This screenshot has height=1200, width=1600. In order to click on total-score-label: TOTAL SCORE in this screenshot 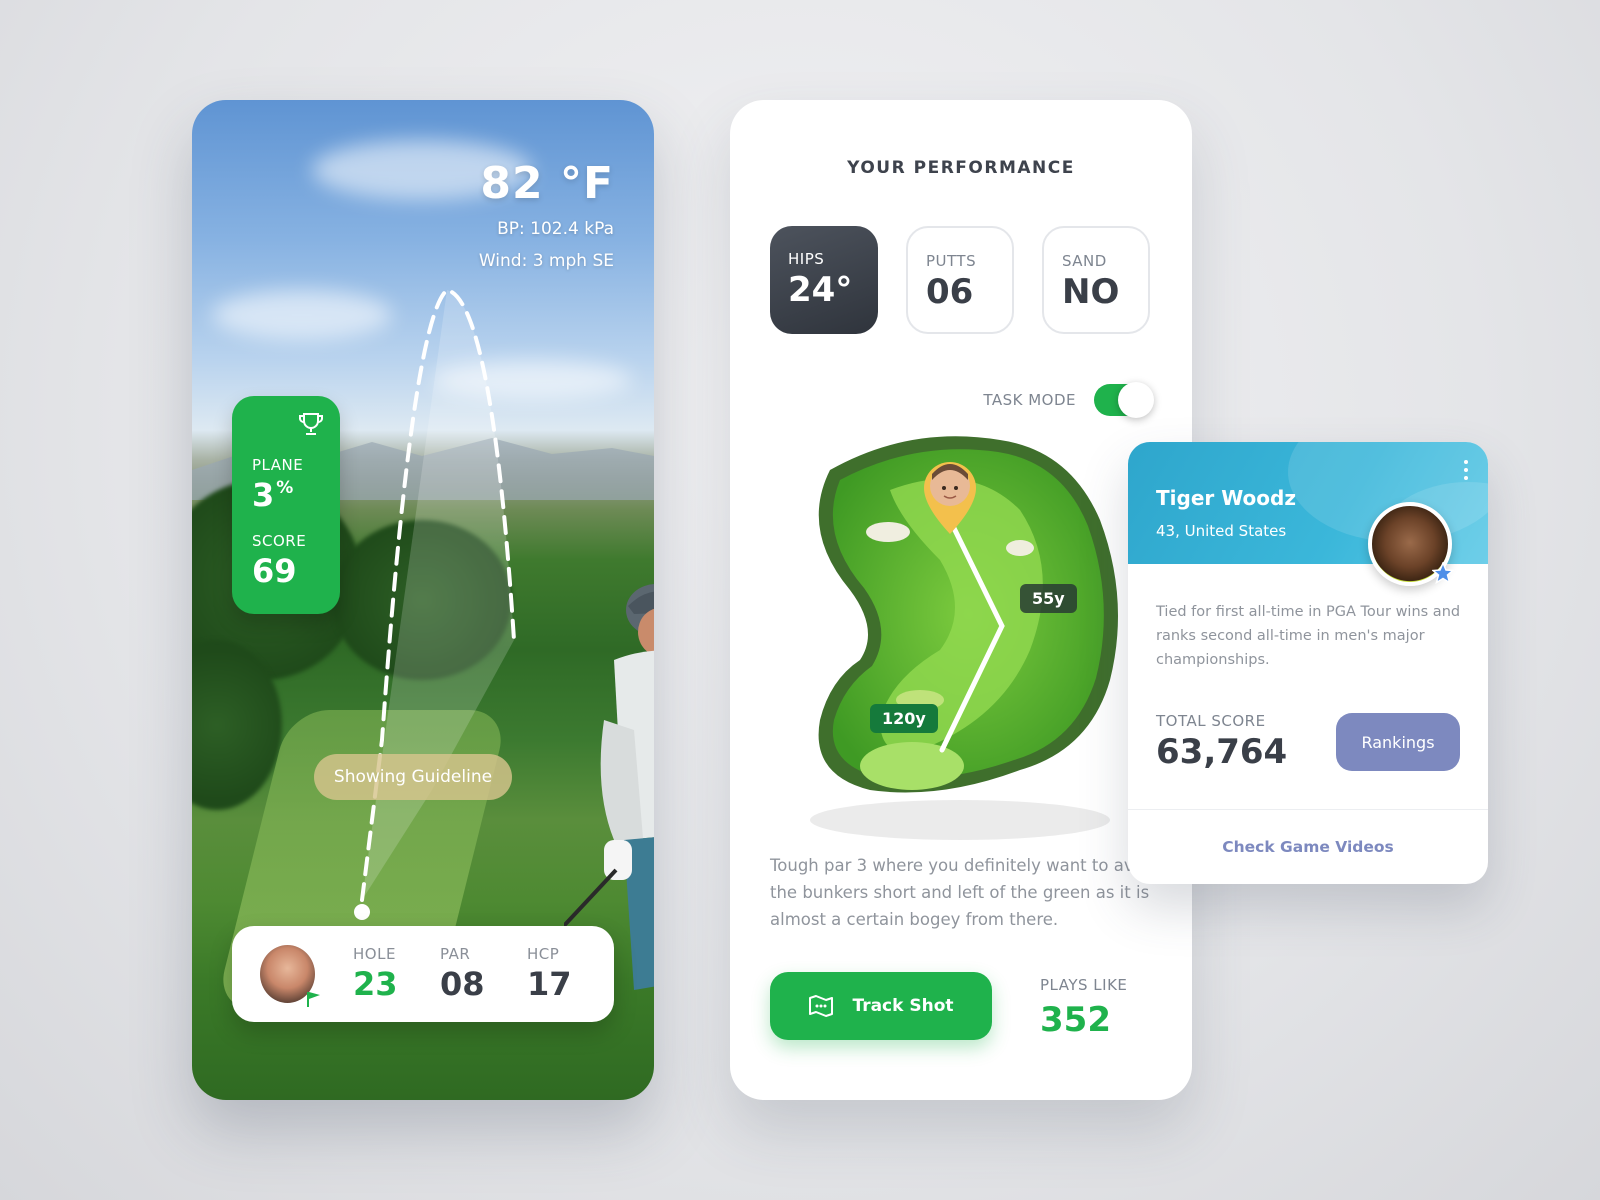, I will do `click(1211, 721)`.